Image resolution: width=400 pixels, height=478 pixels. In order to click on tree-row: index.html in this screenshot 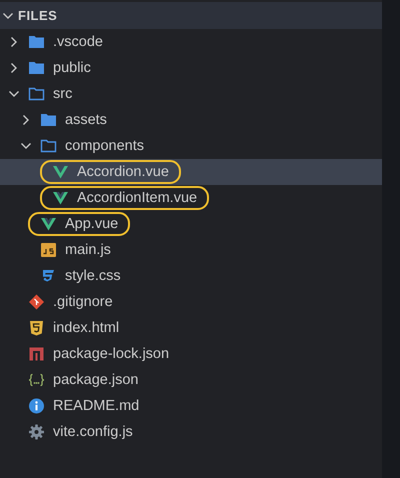, I will do `click(191, 328)`.